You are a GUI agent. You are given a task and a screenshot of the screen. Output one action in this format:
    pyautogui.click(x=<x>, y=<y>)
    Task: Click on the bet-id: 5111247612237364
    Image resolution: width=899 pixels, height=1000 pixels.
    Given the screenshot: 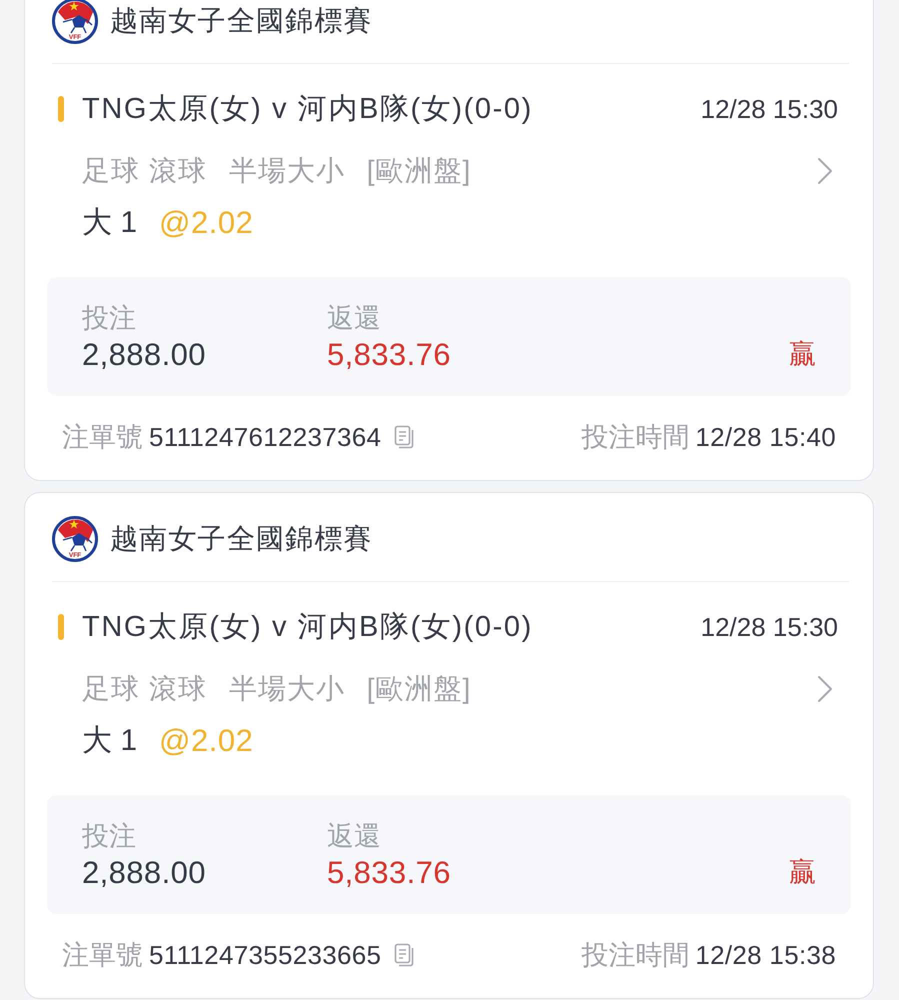 What is the action you would take?
    pyautogui.click(x=265, y=437)
    